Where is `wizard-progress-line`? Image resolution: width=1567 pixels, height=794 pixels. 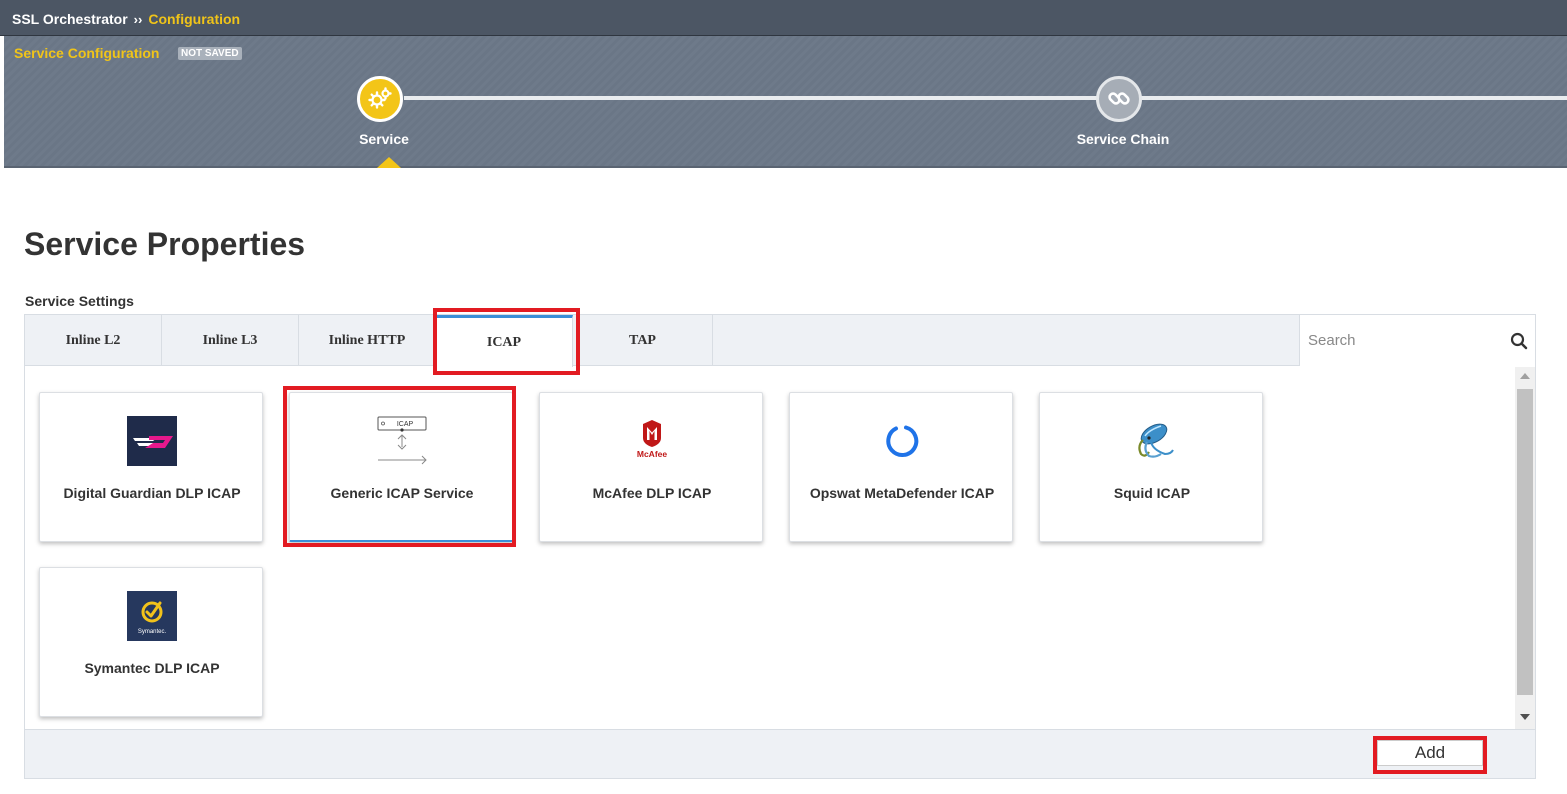
wizard-progress-line is located at coordinates (985, 98).